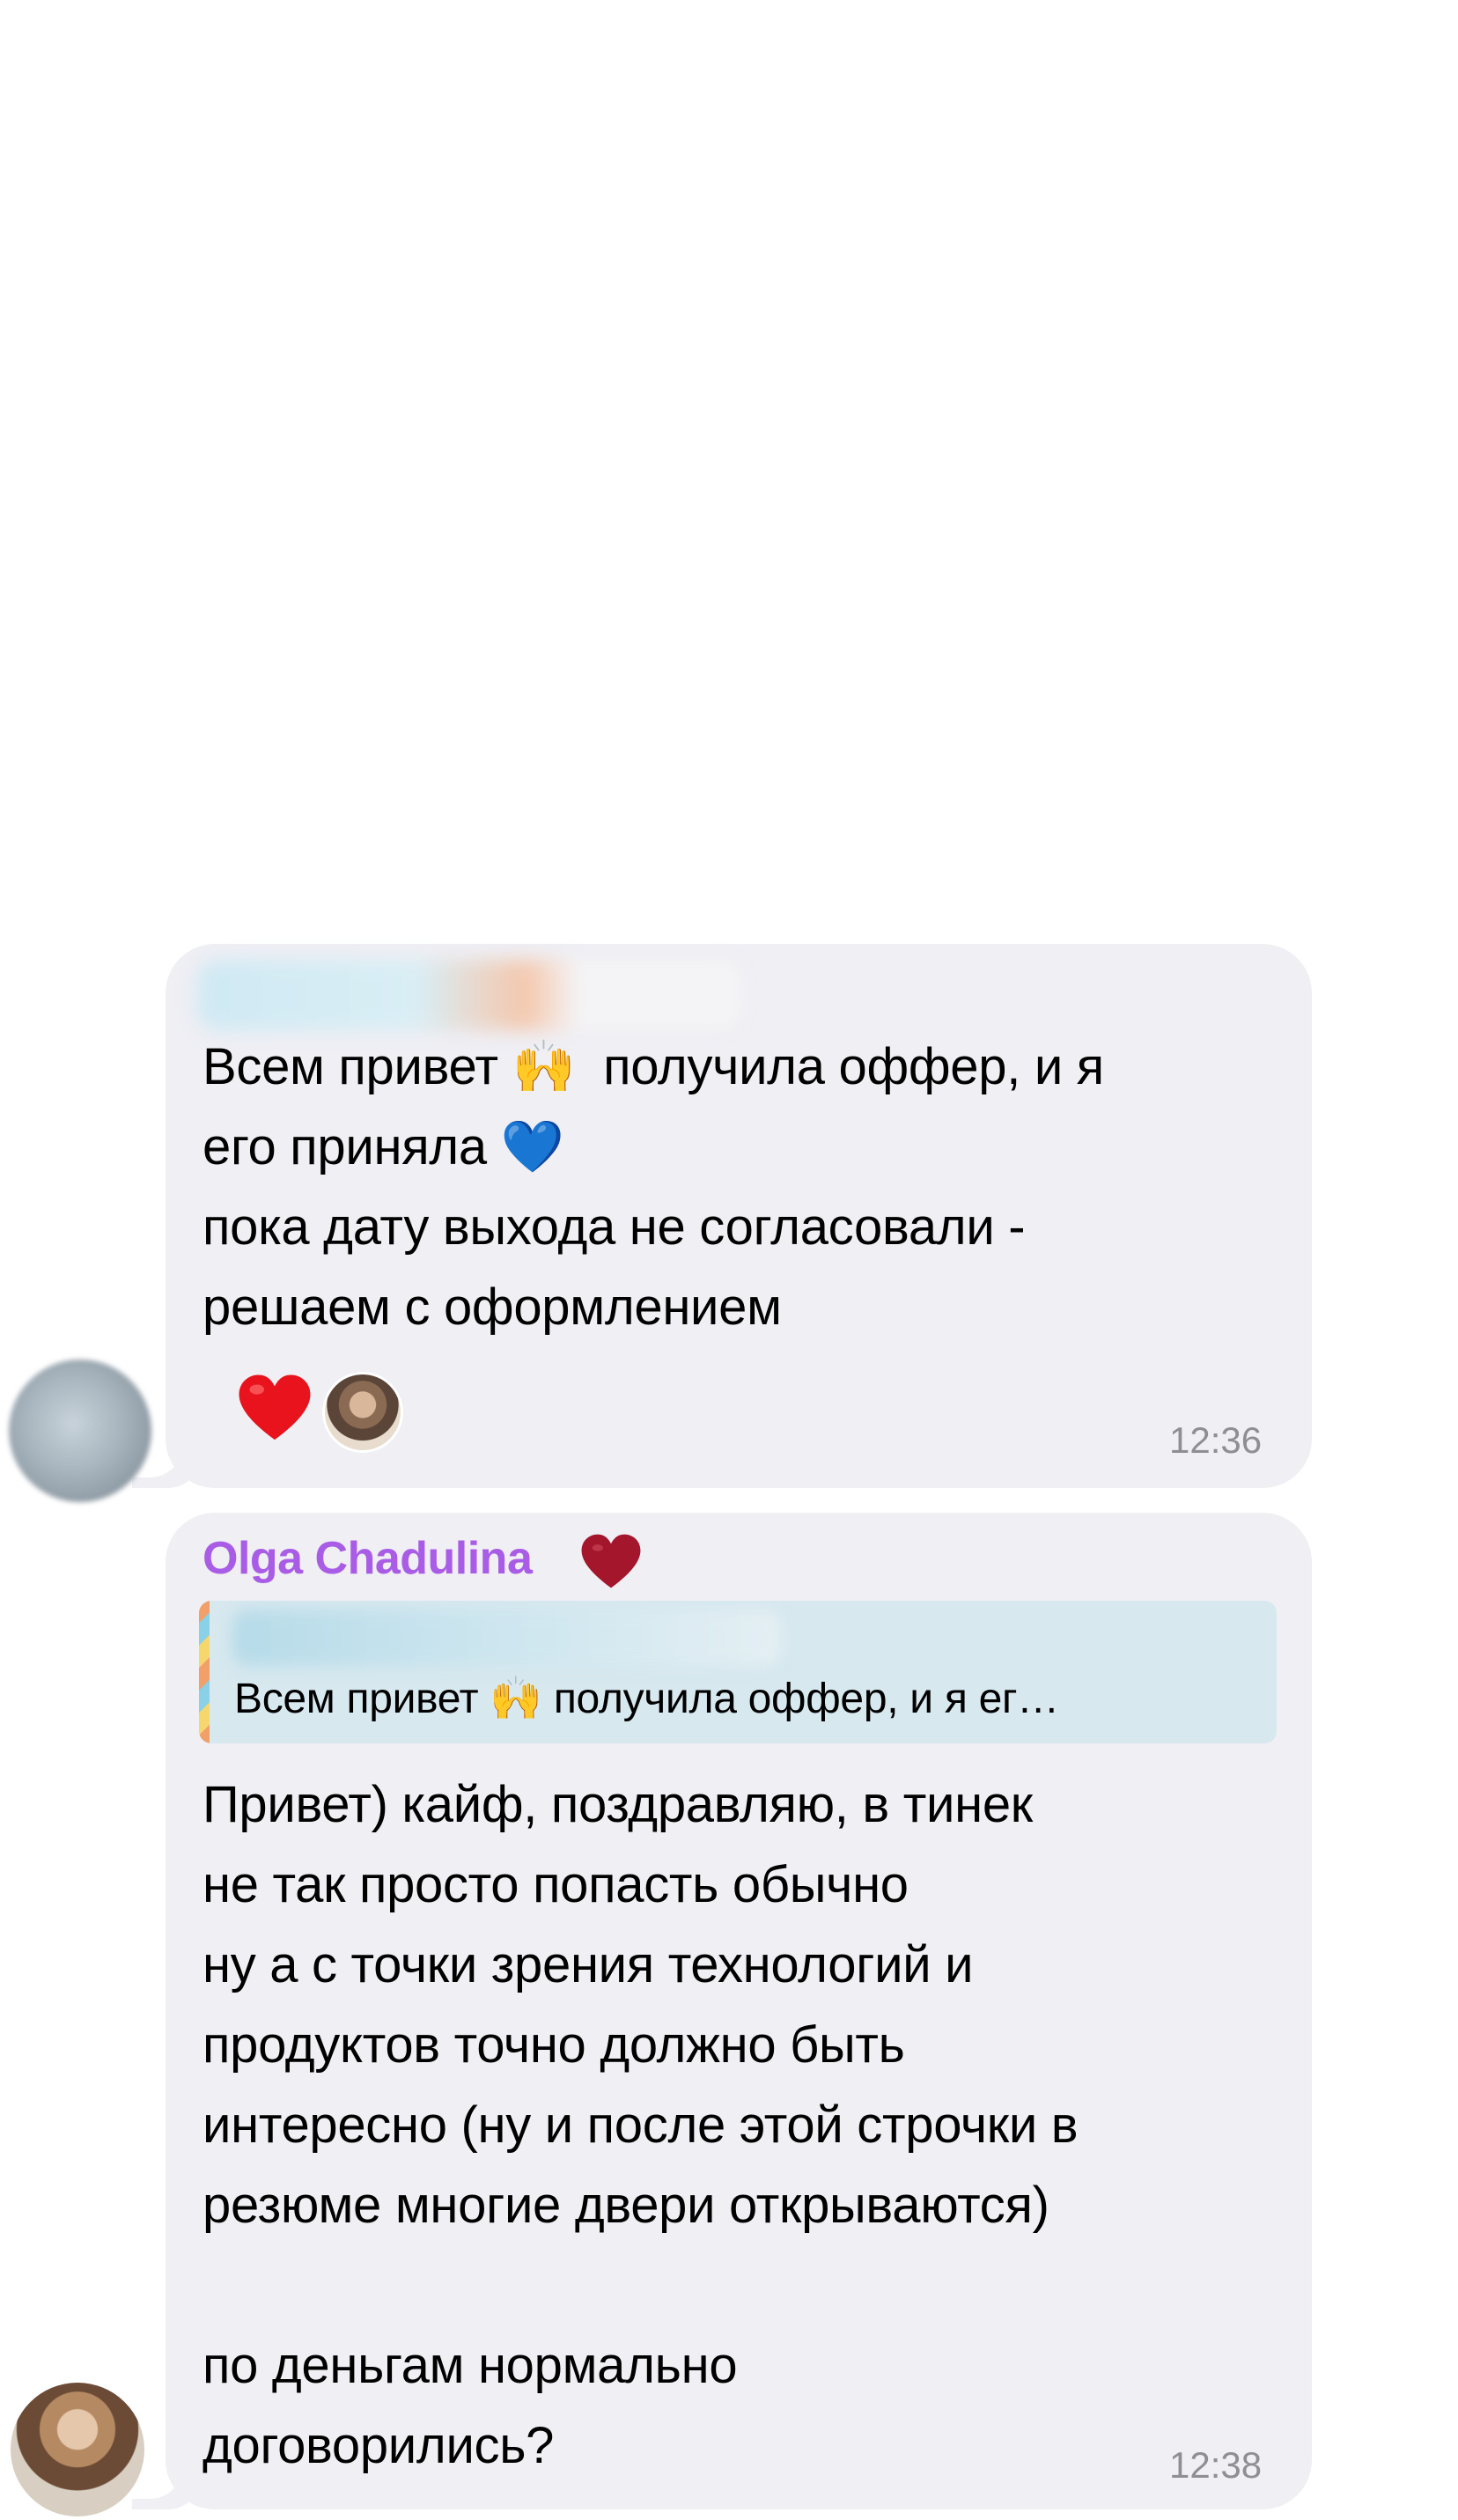 The image size is (1458, 2520). I want to click on message-timestamp: 12:36, so click(1216, 1440).